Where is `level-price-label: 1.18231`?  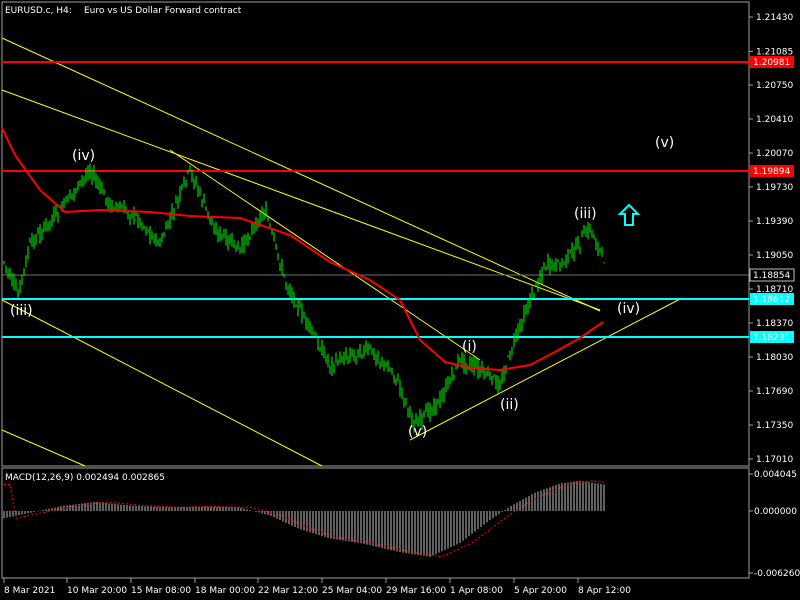
level-price-label: 1.18231 is located at coordinates (771, 338).